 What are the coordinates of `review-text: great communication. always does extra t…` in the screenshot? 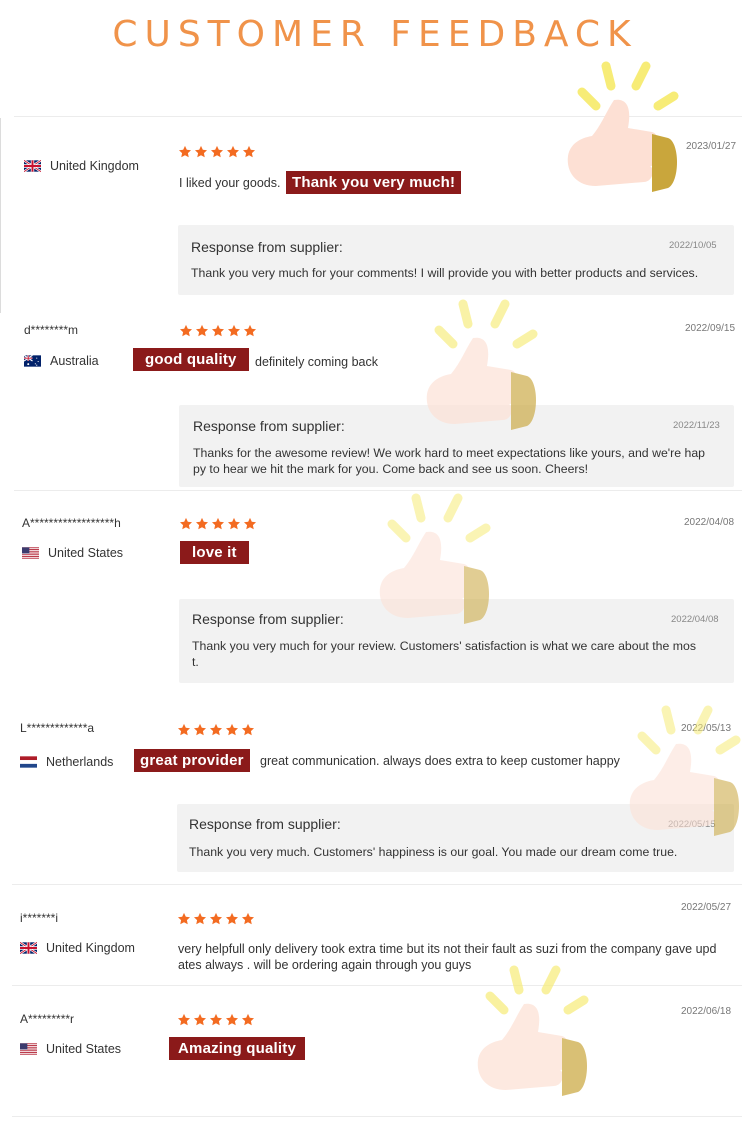 It's located at (440, 761).